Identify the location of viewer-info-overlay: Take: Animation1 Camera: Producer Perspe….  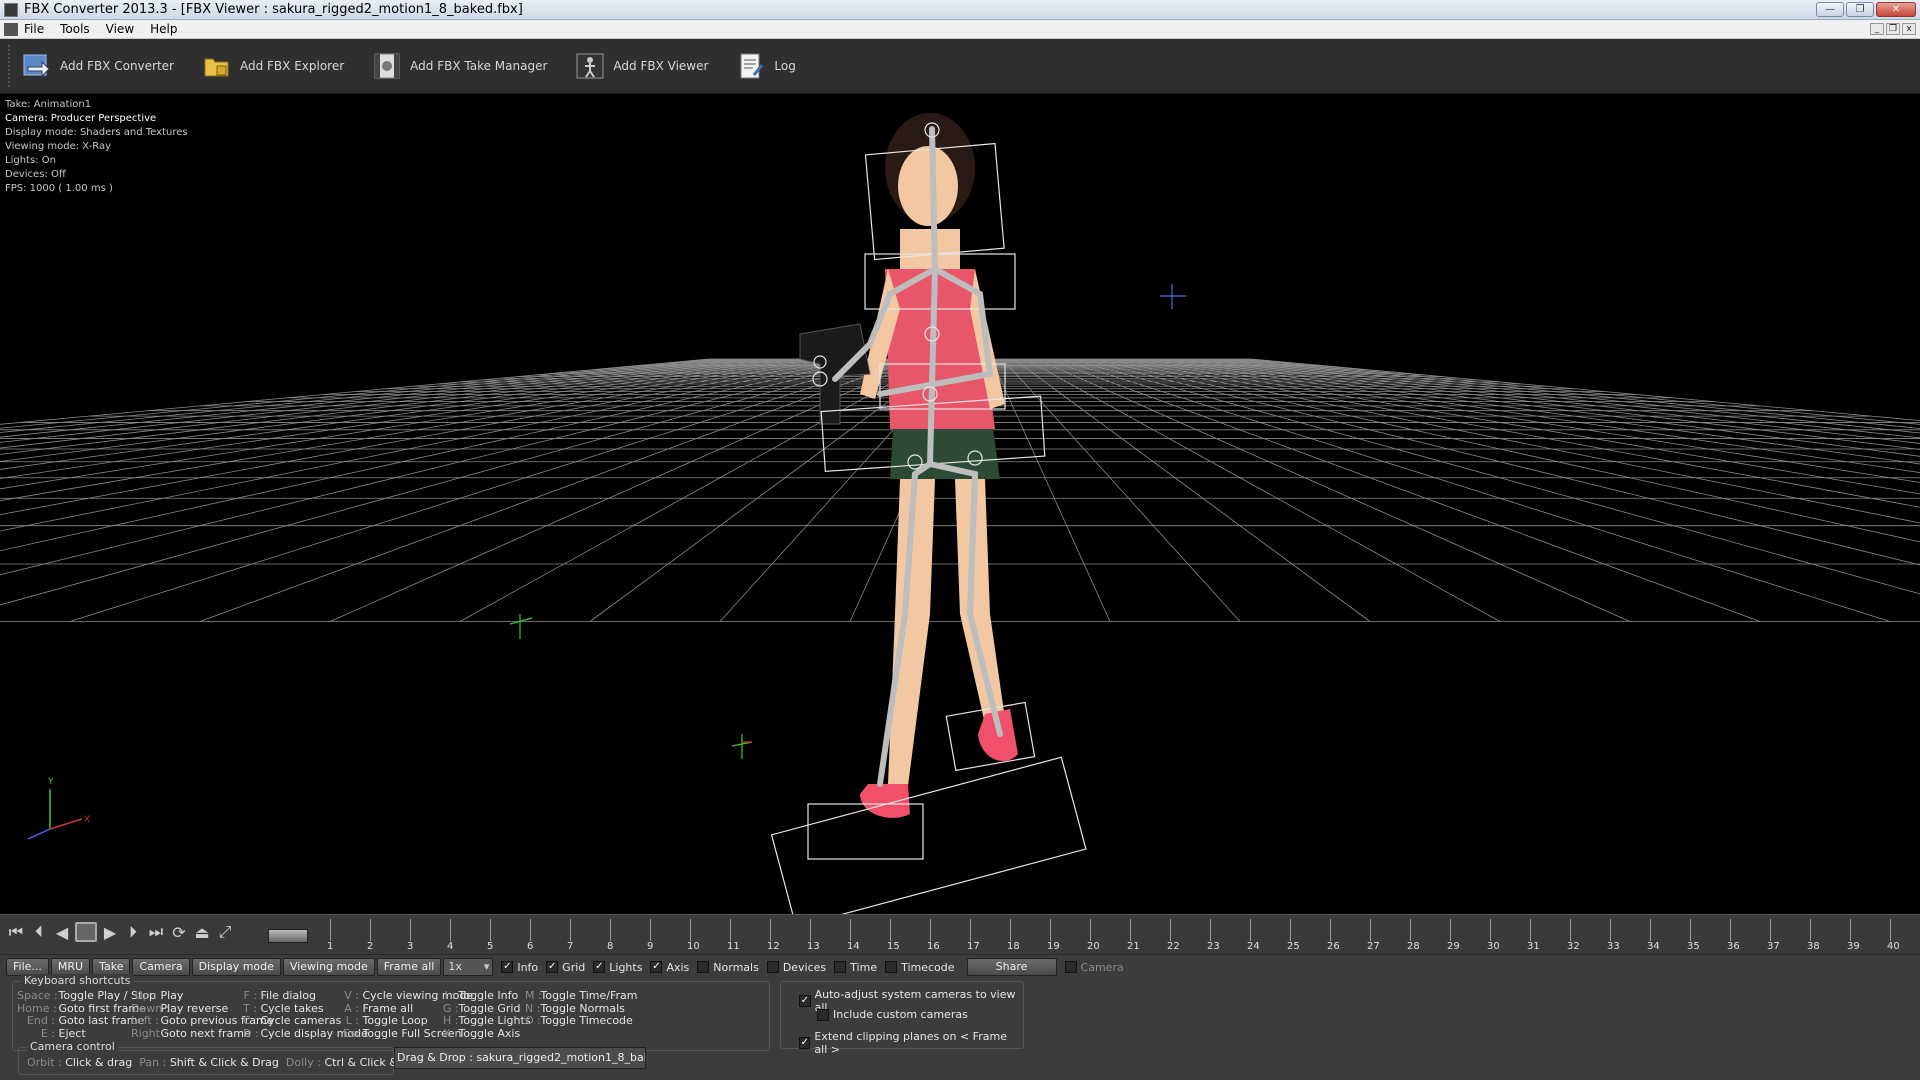
(96, 147).